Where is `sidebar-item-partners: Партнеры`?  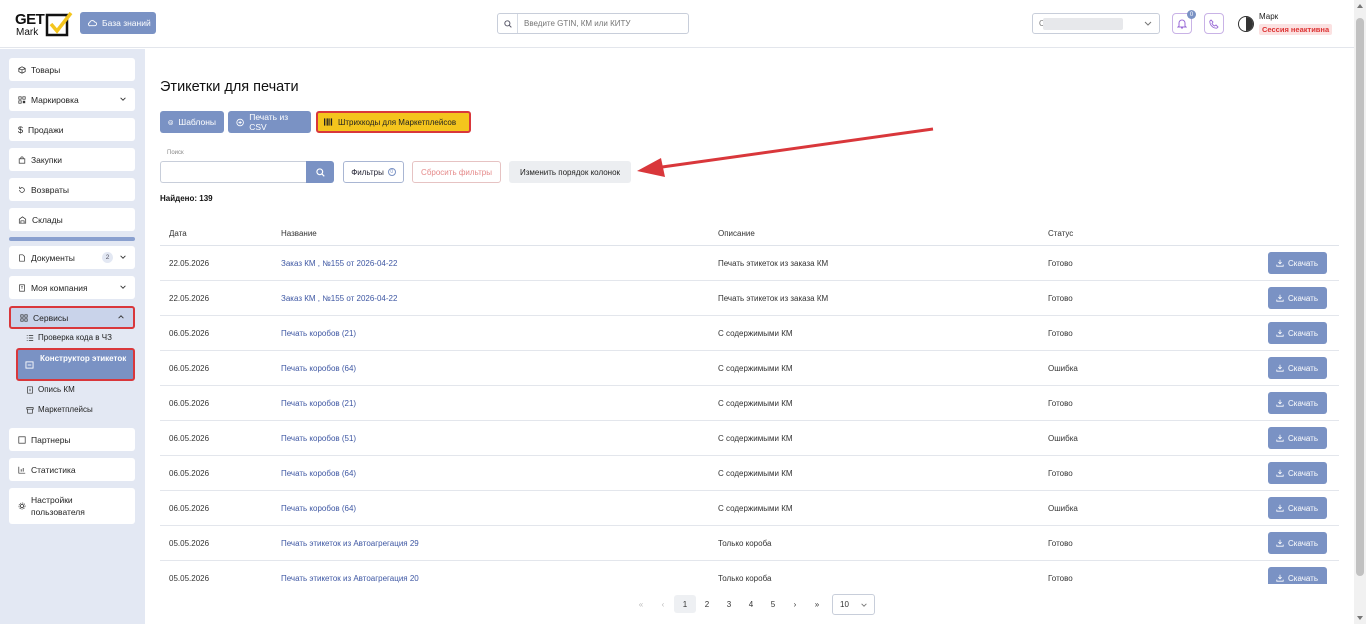
sidebar-item-partners: Партнеры is located at coordinates (72, 439).